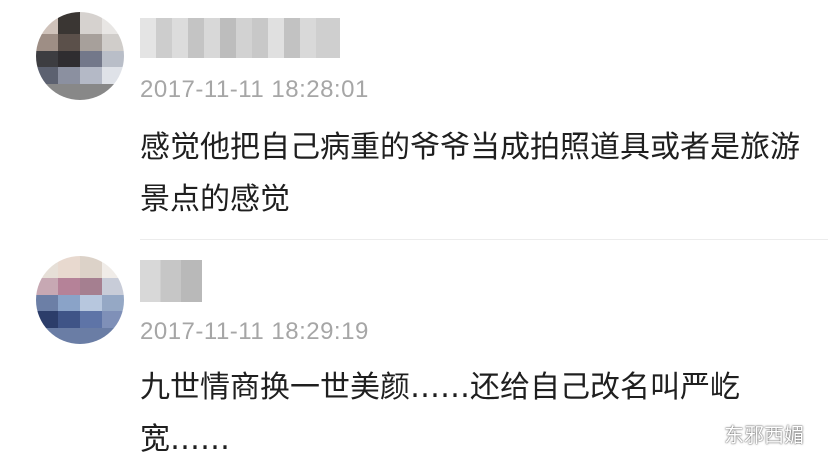  I want to click on watermark: 东邪西媚, so click(746, 433).